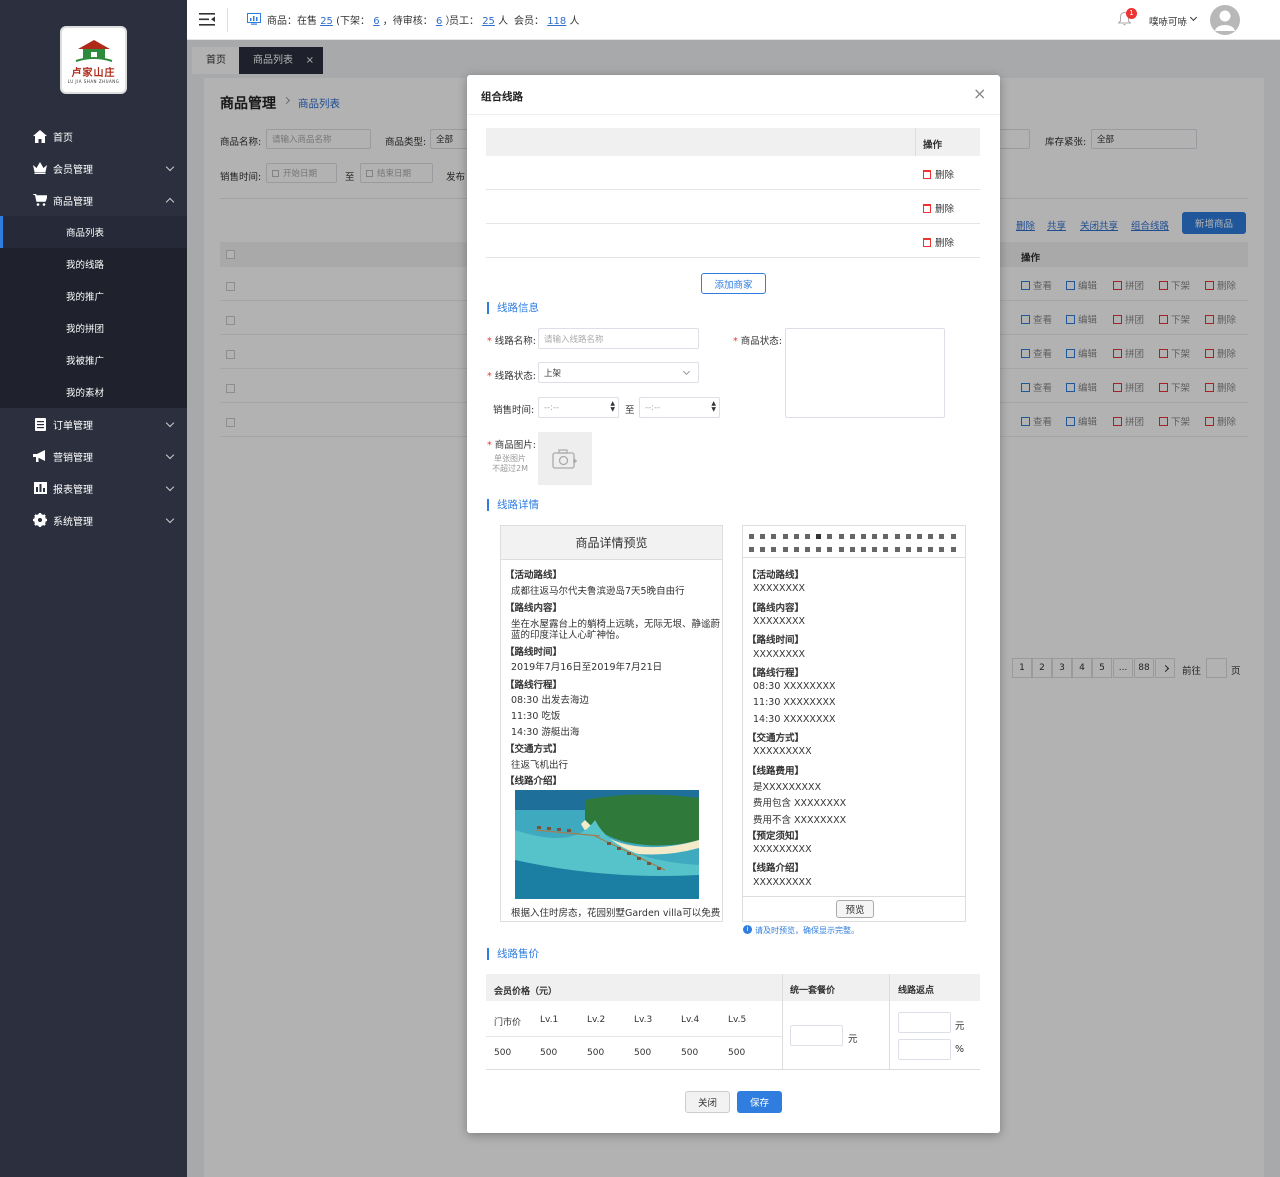 This screenshot has width=1280, height=1177. I want to click on logo-house-icon, so click(93, 50).